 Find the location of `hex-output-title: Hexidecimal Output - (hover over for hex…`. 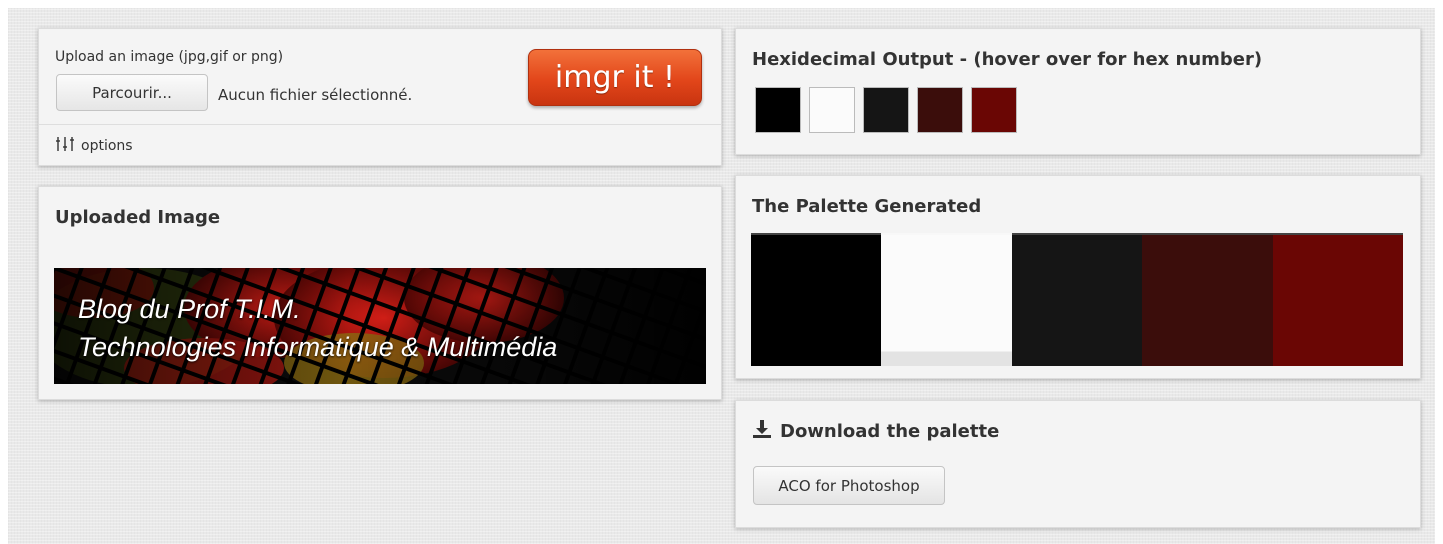

hex-output-title: Hexidecimal Output - (hover over for hex… is located at coordinates (1007, 59).